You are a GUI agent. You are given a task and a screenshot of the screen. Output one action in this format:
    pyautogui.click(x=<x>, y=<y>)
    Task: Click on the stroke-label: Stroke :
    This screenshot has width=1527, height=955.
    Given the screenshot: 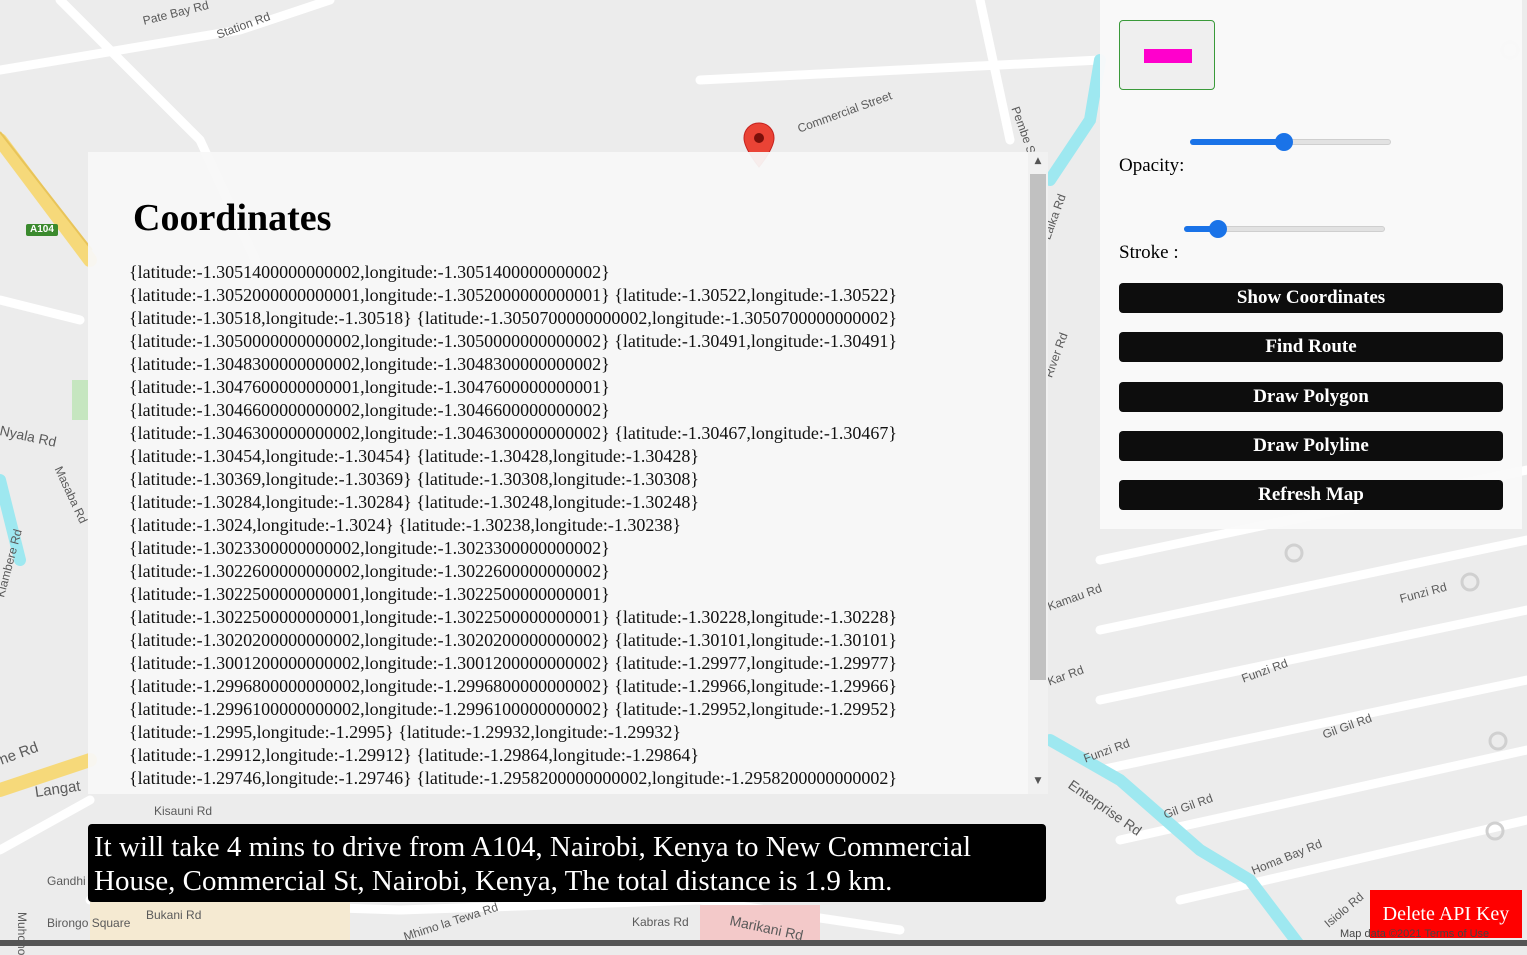 What is the action you would take?
    pyautogui.click(x=1149, y=252)
    